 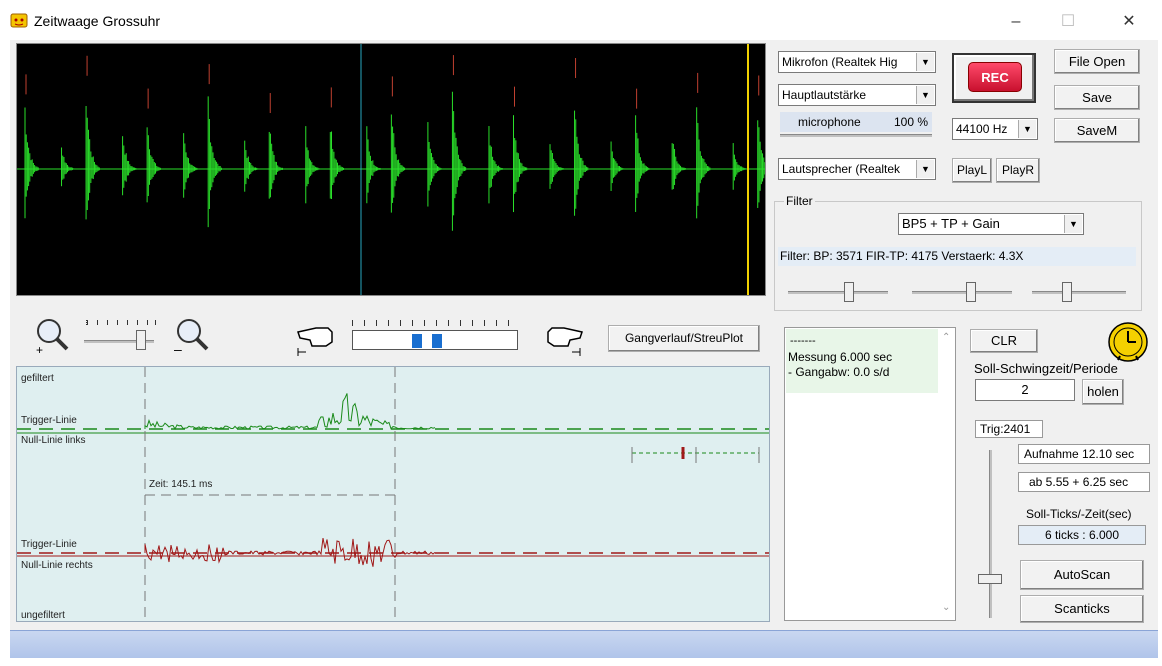 What do you see at coordinates (1079, 292) in the screenshot?
I see `gain-slider` at bounding box center [1079, 292].